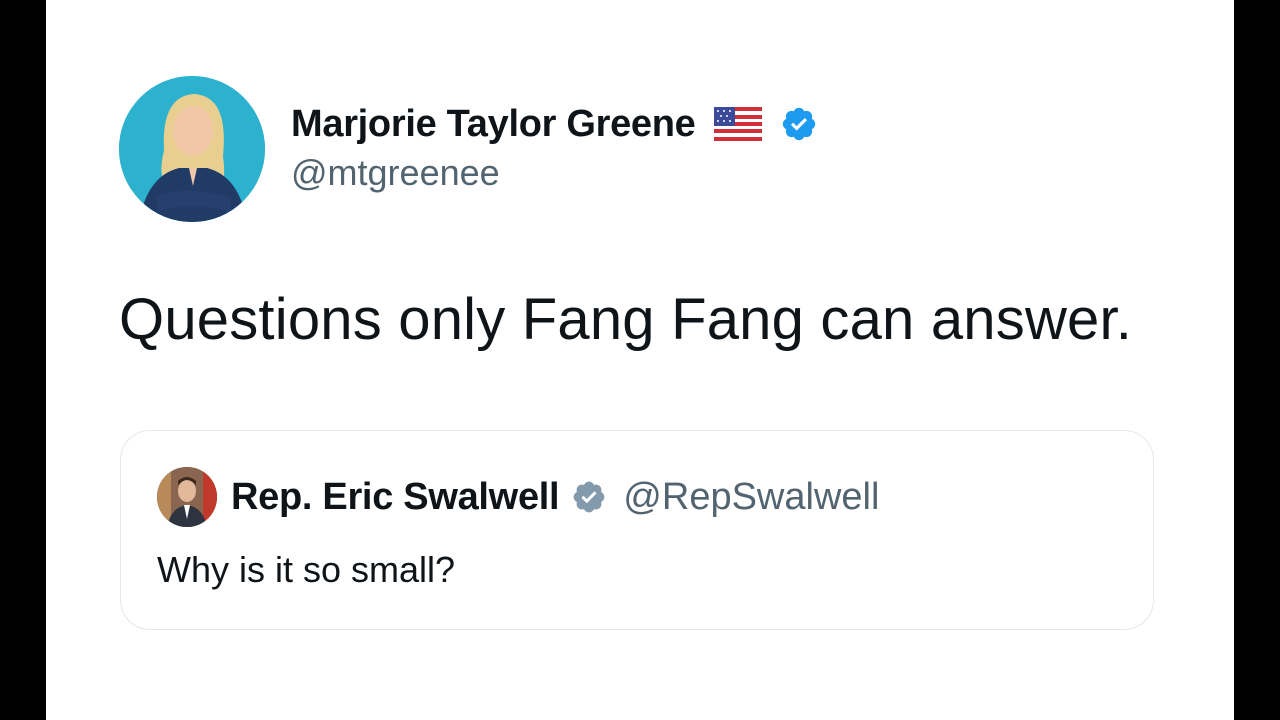 This screenshot has width=1280, height=720. I want to click on quoted-tweet-header: Rep. Eric Swalwell @RepSwalwell, so click(555, 497).